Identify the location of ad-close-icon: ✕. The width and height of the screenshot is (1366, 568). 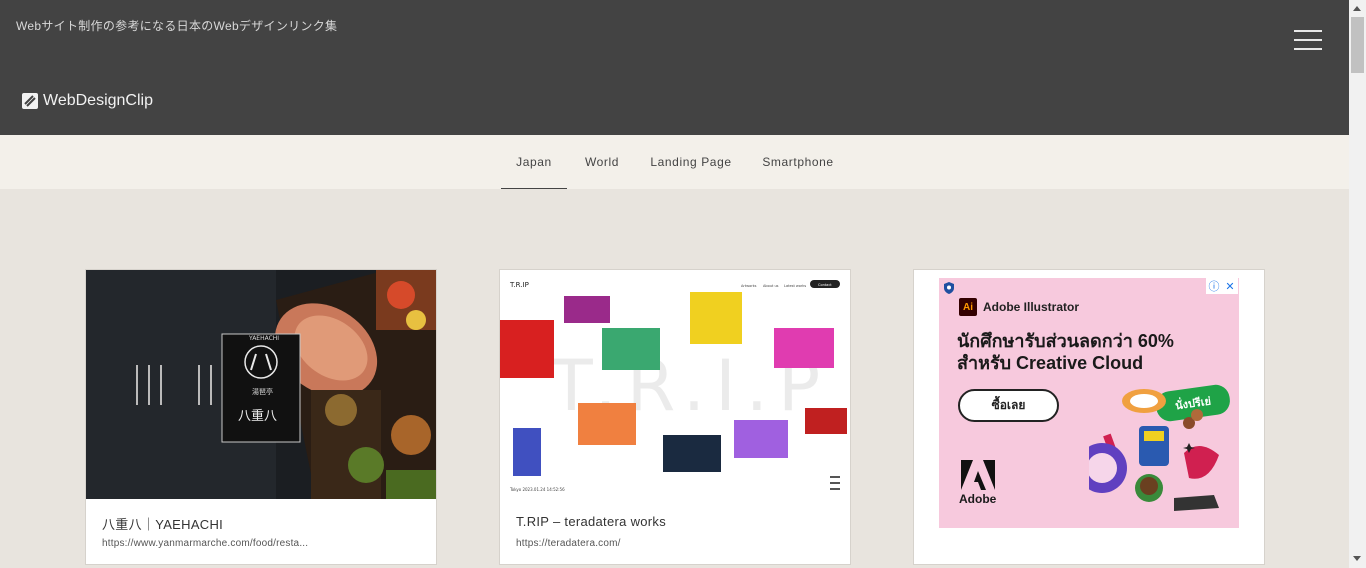
(1230, 286).